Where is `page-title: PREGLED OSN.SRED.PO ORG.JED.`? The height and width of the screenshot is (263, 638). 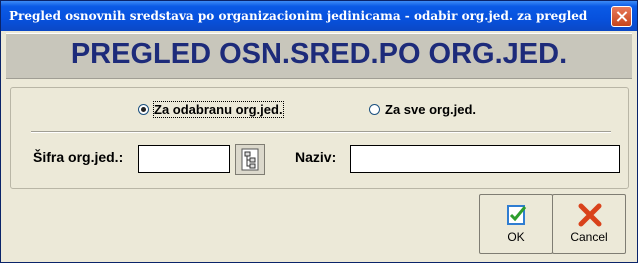
page-title: PREGLED OSN.SRED.PO ORG.JED. is located at coordinates (319, 54).